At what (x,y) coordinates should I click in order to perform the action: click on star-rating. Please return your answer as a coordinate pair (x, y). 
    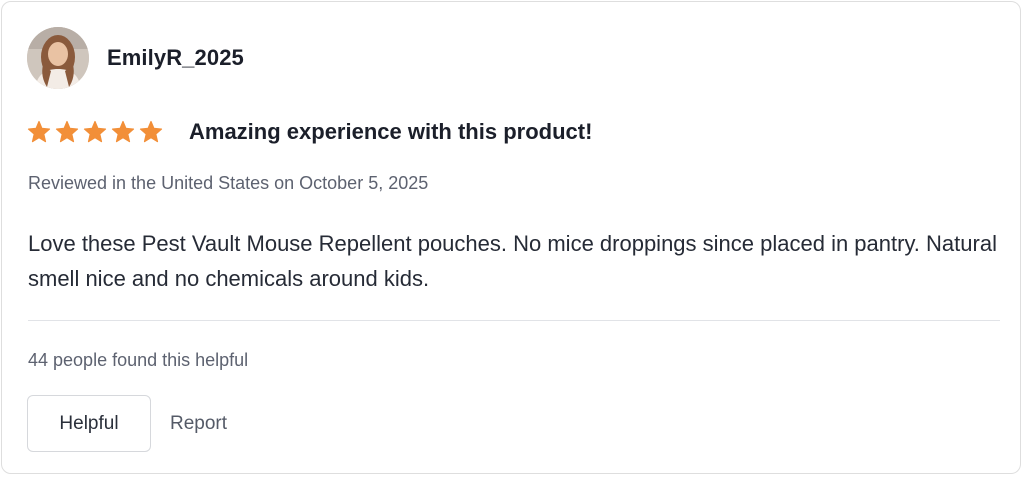
    Looking at the image, I should click on (95, 132).